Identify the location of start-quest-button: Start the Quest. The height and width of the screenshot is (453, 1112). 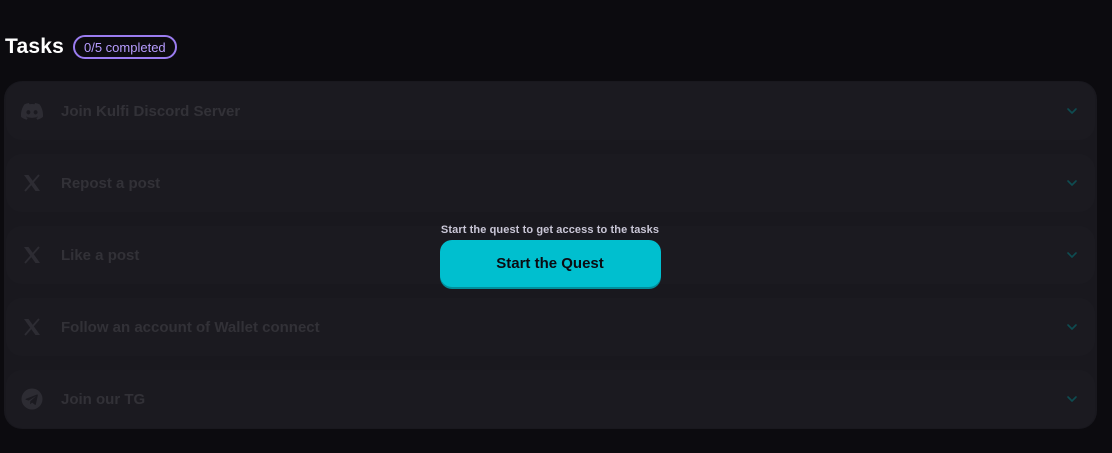
(550, 263).